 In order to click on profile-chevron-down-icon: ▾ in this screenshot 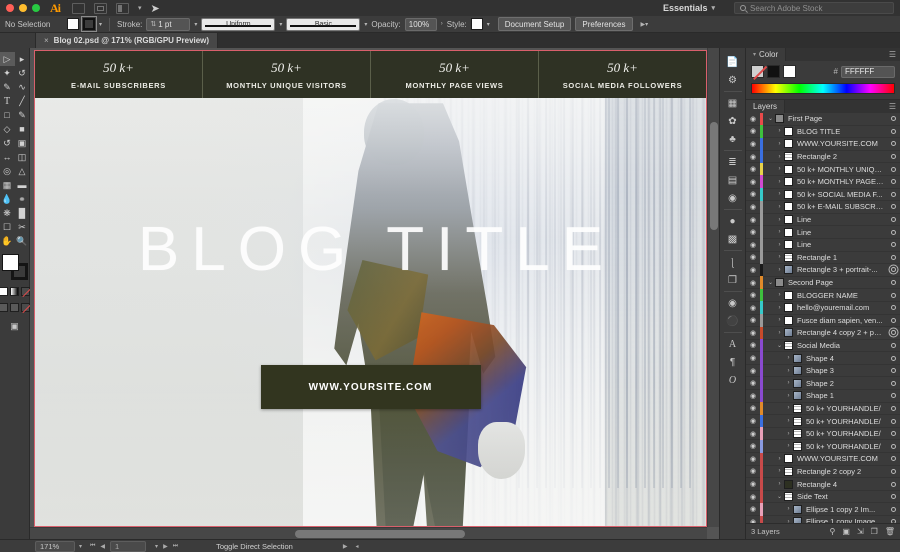, I will do `click(280, 24)`.